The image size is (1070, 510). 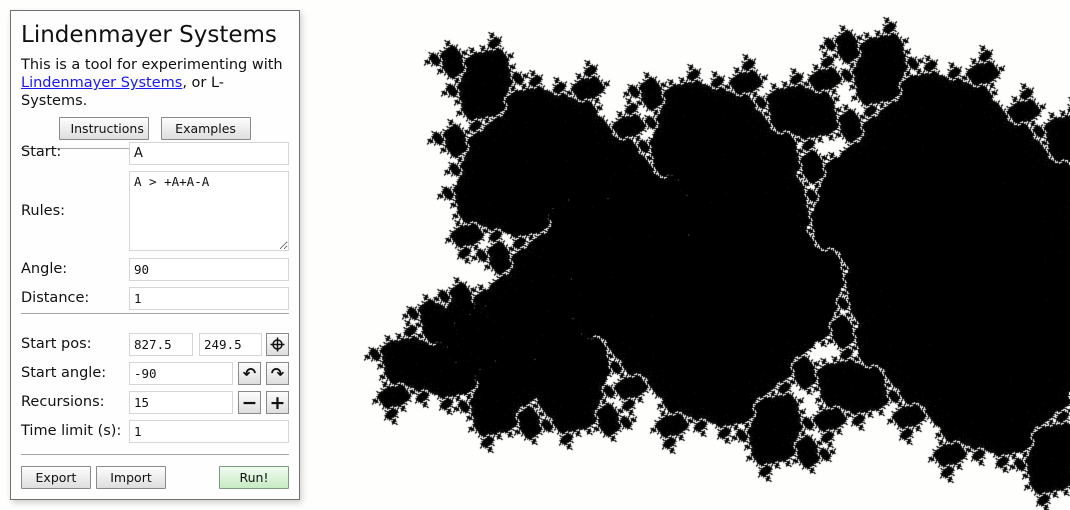 What do you see at coordinates (64, 373) in the screenshot?
I see `start-angle-label: Start angle:` at bounding box center [64, 373].